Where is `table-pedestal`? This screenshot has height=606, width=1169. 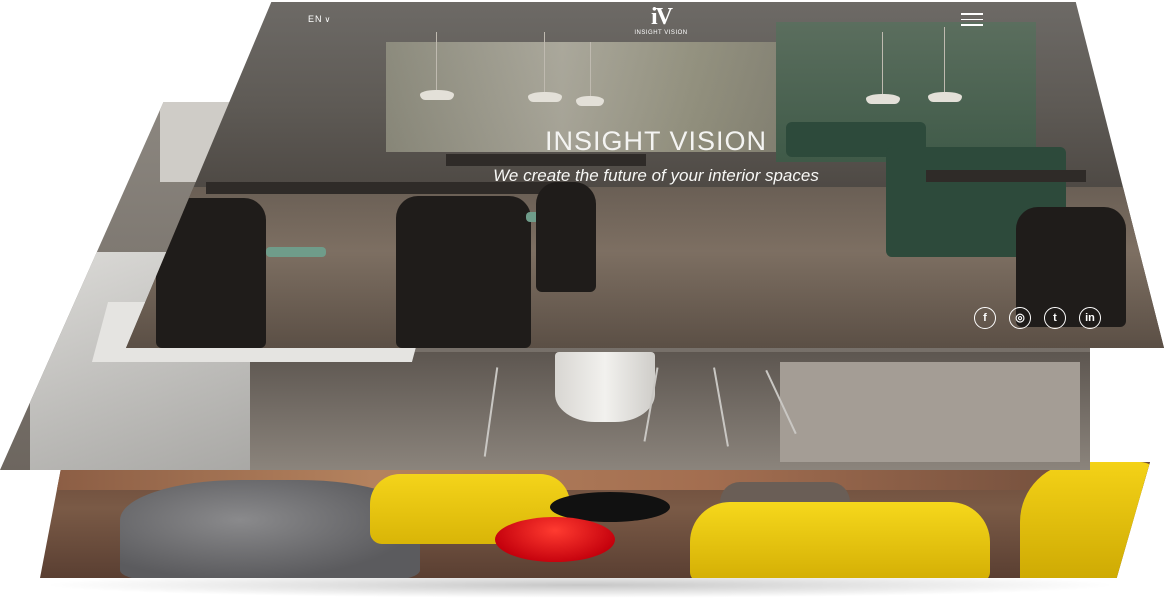
table-pedestal is located at coordinates (605, 387).